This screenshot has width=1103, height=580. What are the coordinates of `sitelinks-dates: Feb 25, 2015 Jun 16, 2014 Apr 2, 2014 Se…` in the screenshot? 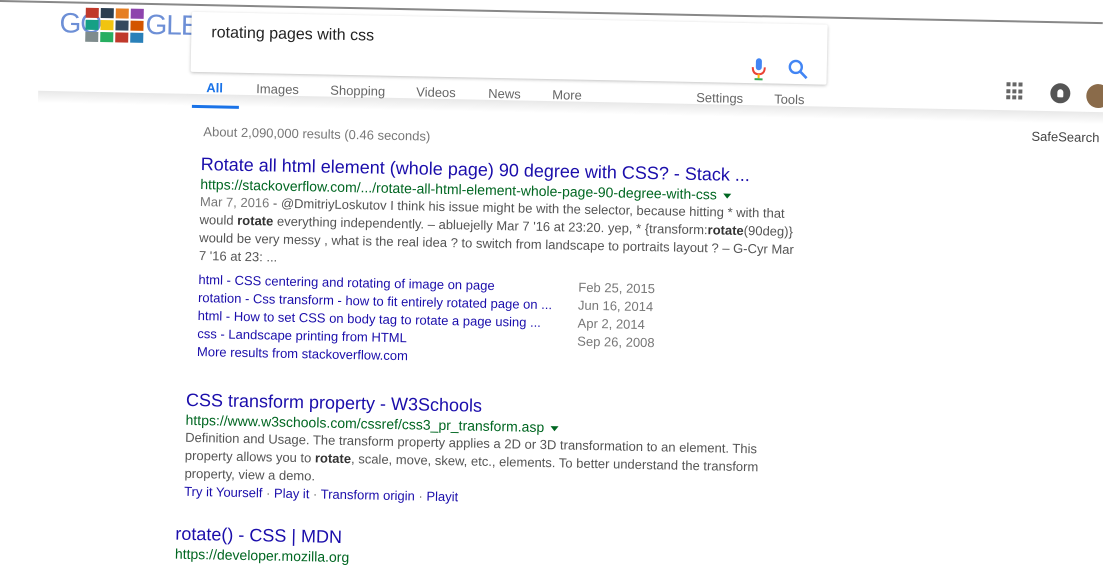 It's located at (638, 325).